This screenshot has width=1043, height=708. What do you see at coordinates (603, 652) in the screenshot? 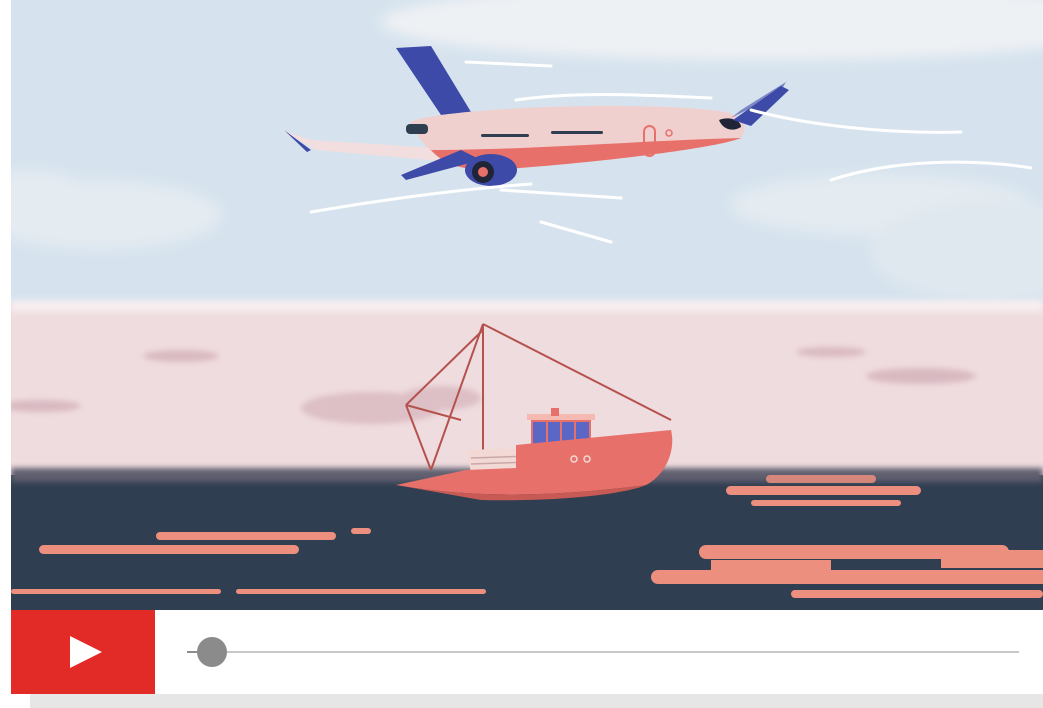
I see `seek-bar` at bounding box center [603, 652].